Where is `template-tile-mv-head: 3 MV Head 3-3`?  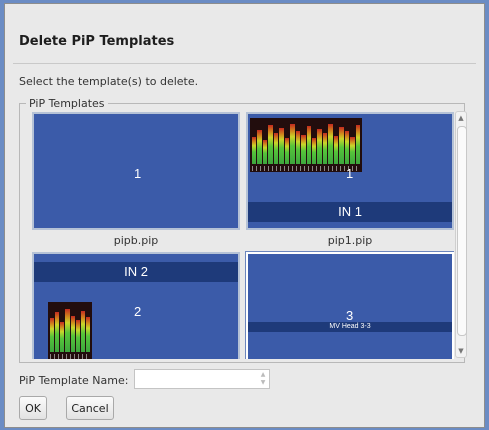 template-tile-mv-head: 3 MV Head 3-3 is located at coordinates (350, 305).